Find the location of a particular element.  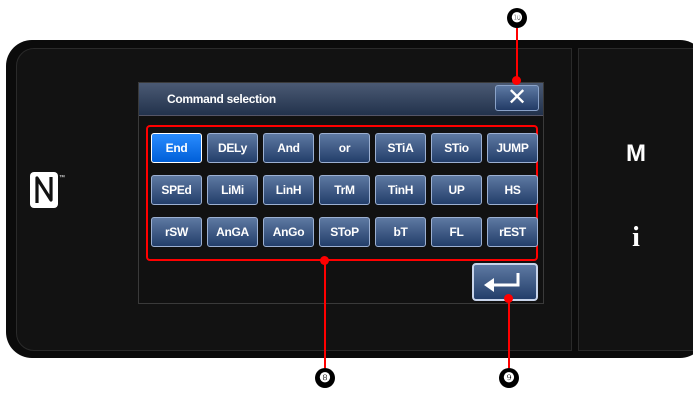

side-screen is located at coordinates (635, 199).